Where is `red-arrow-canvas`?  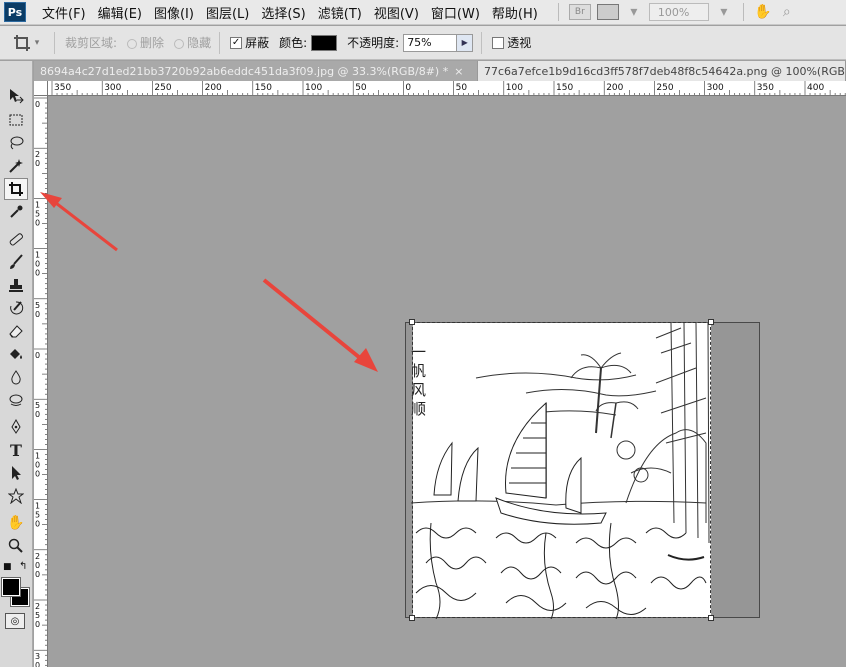
red-arrow-canvas is located at coordinates (314, 321).